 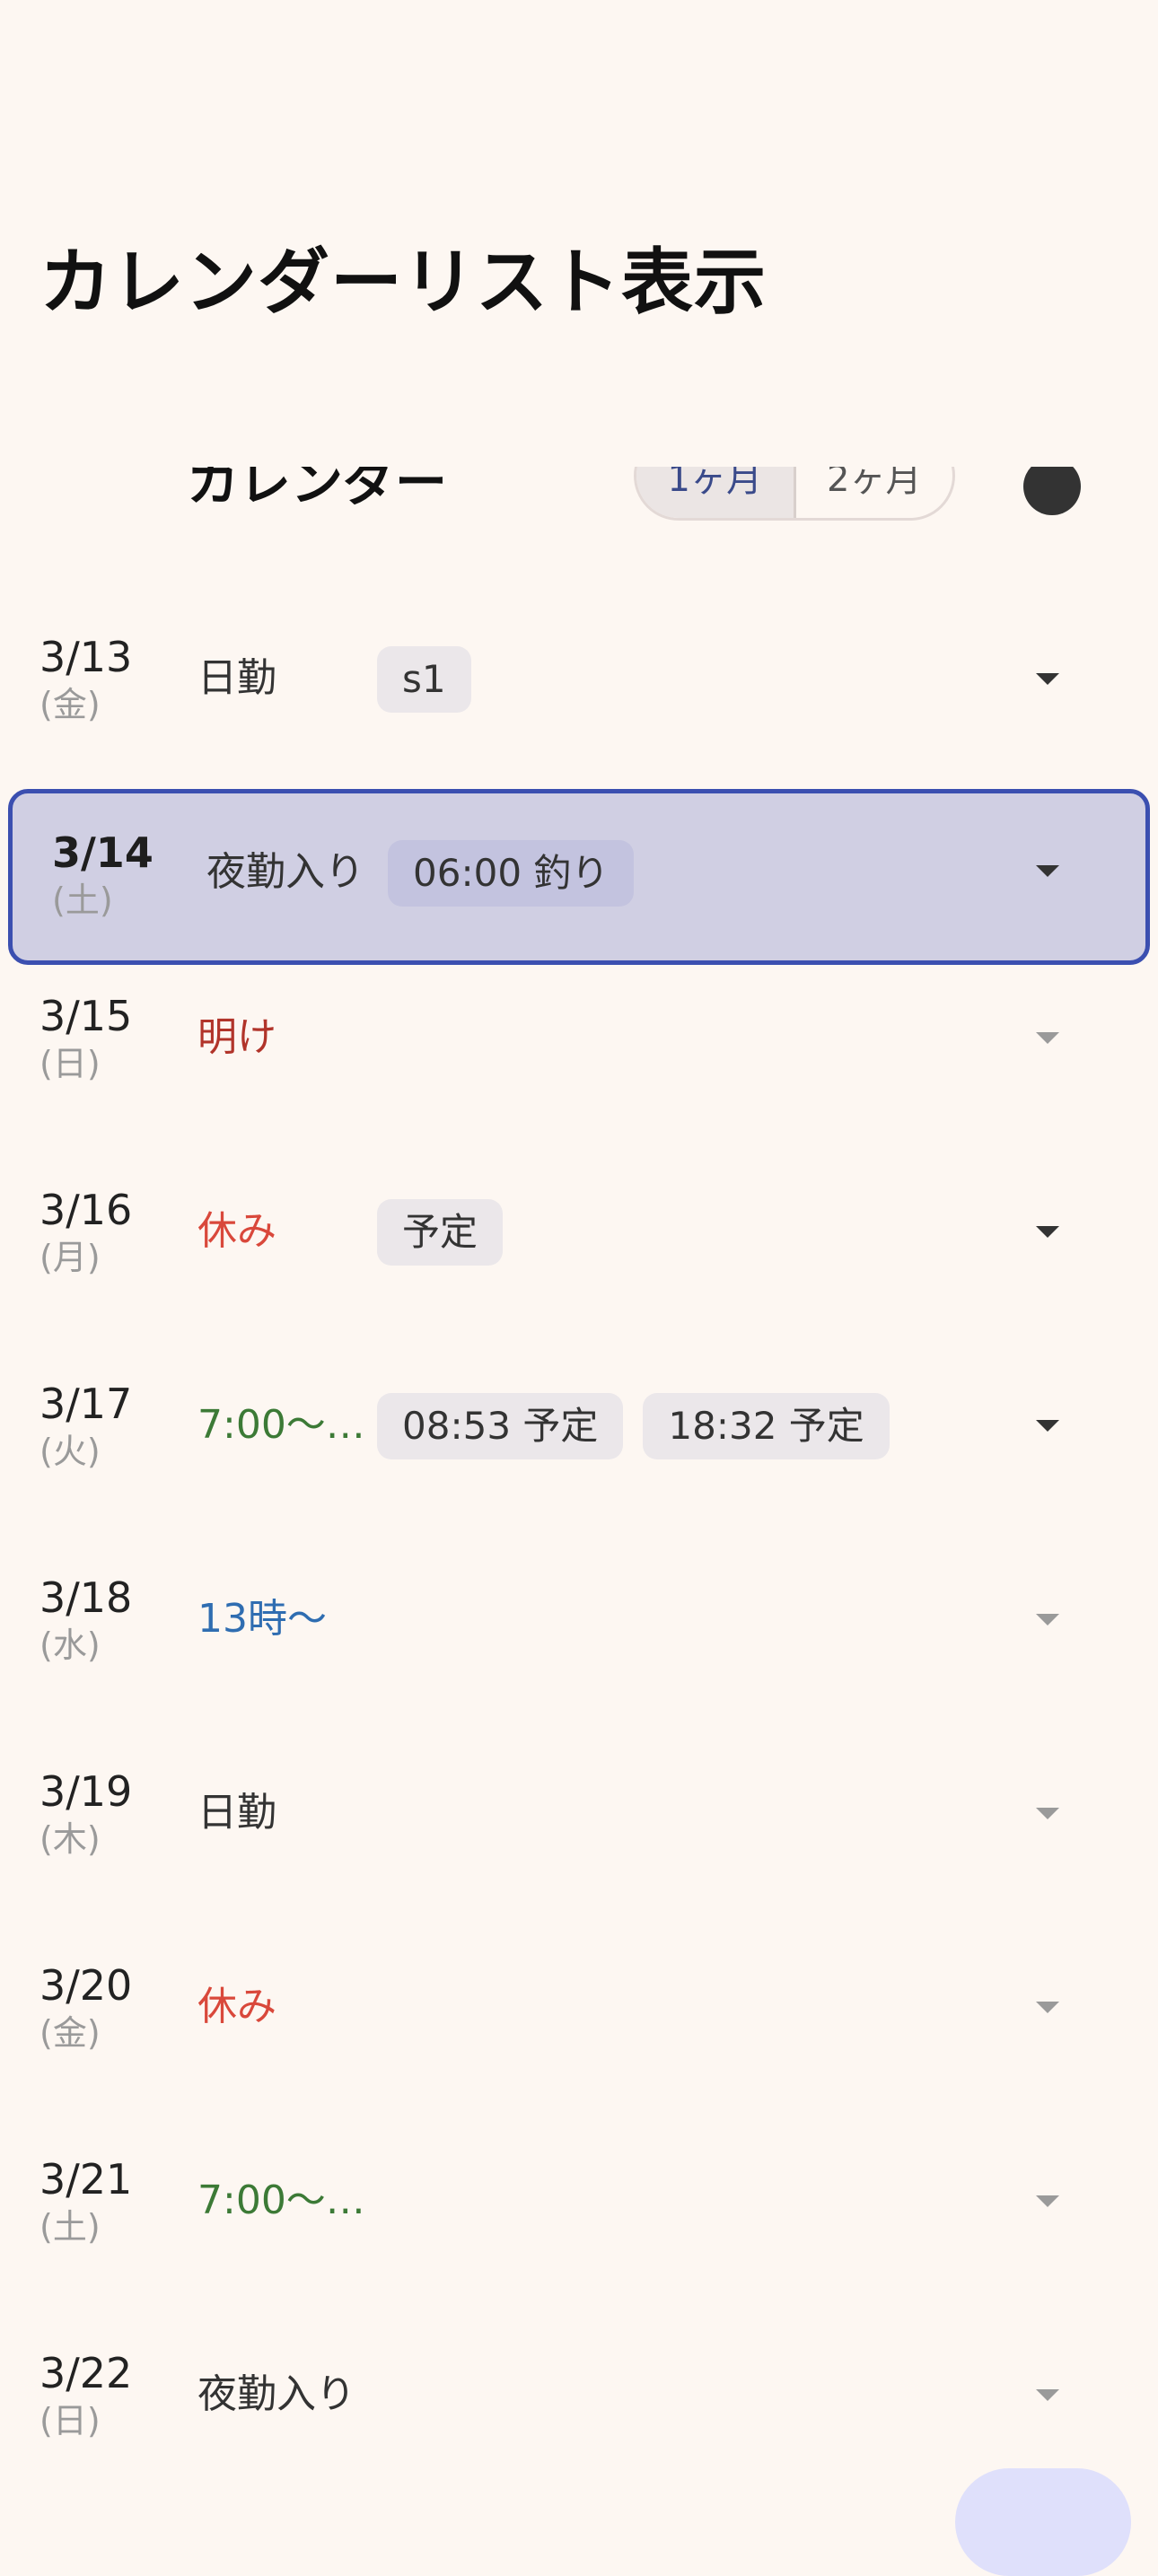 I want to click on day-date: 3/22, so click(x=86, y=2373).